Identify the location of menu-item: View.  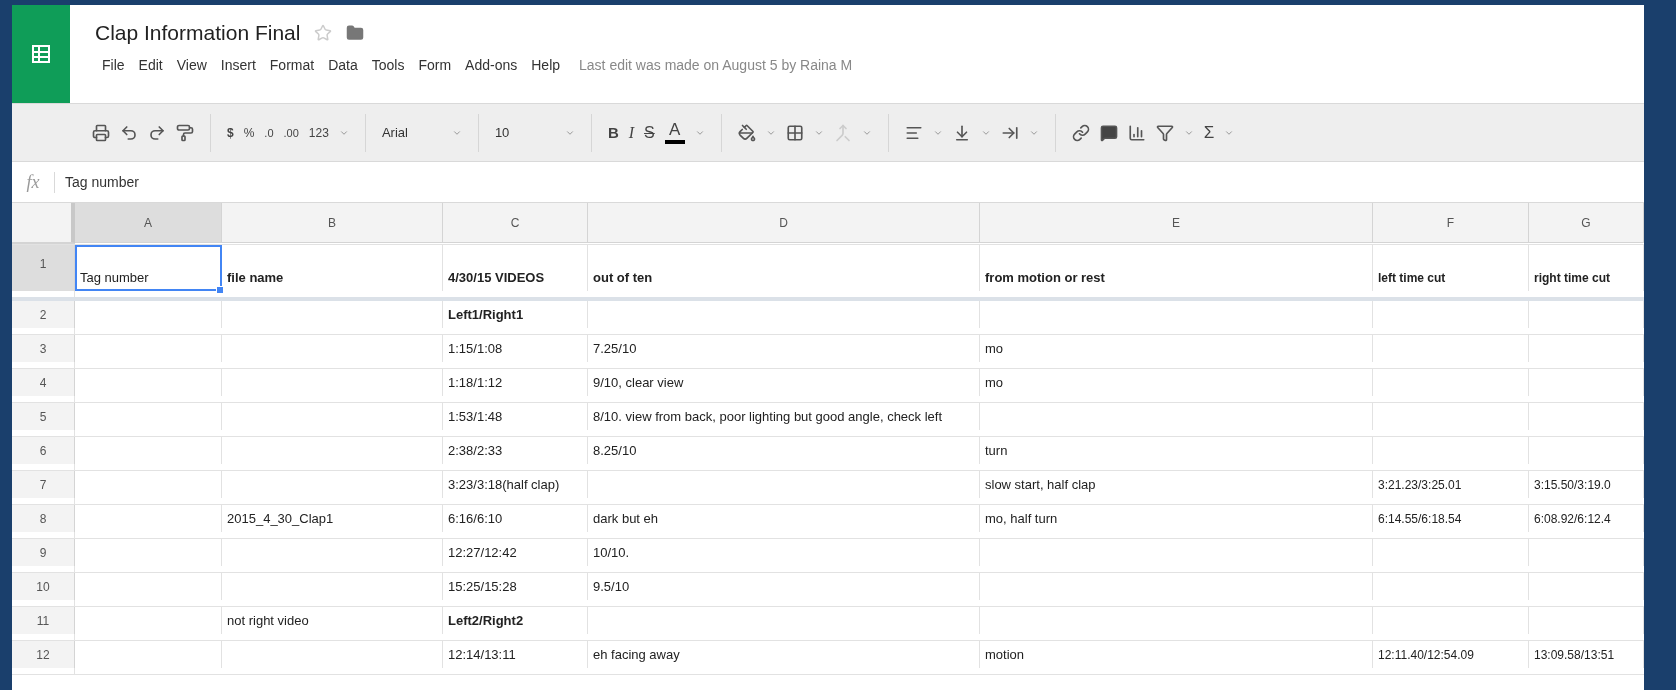
(191, 65).